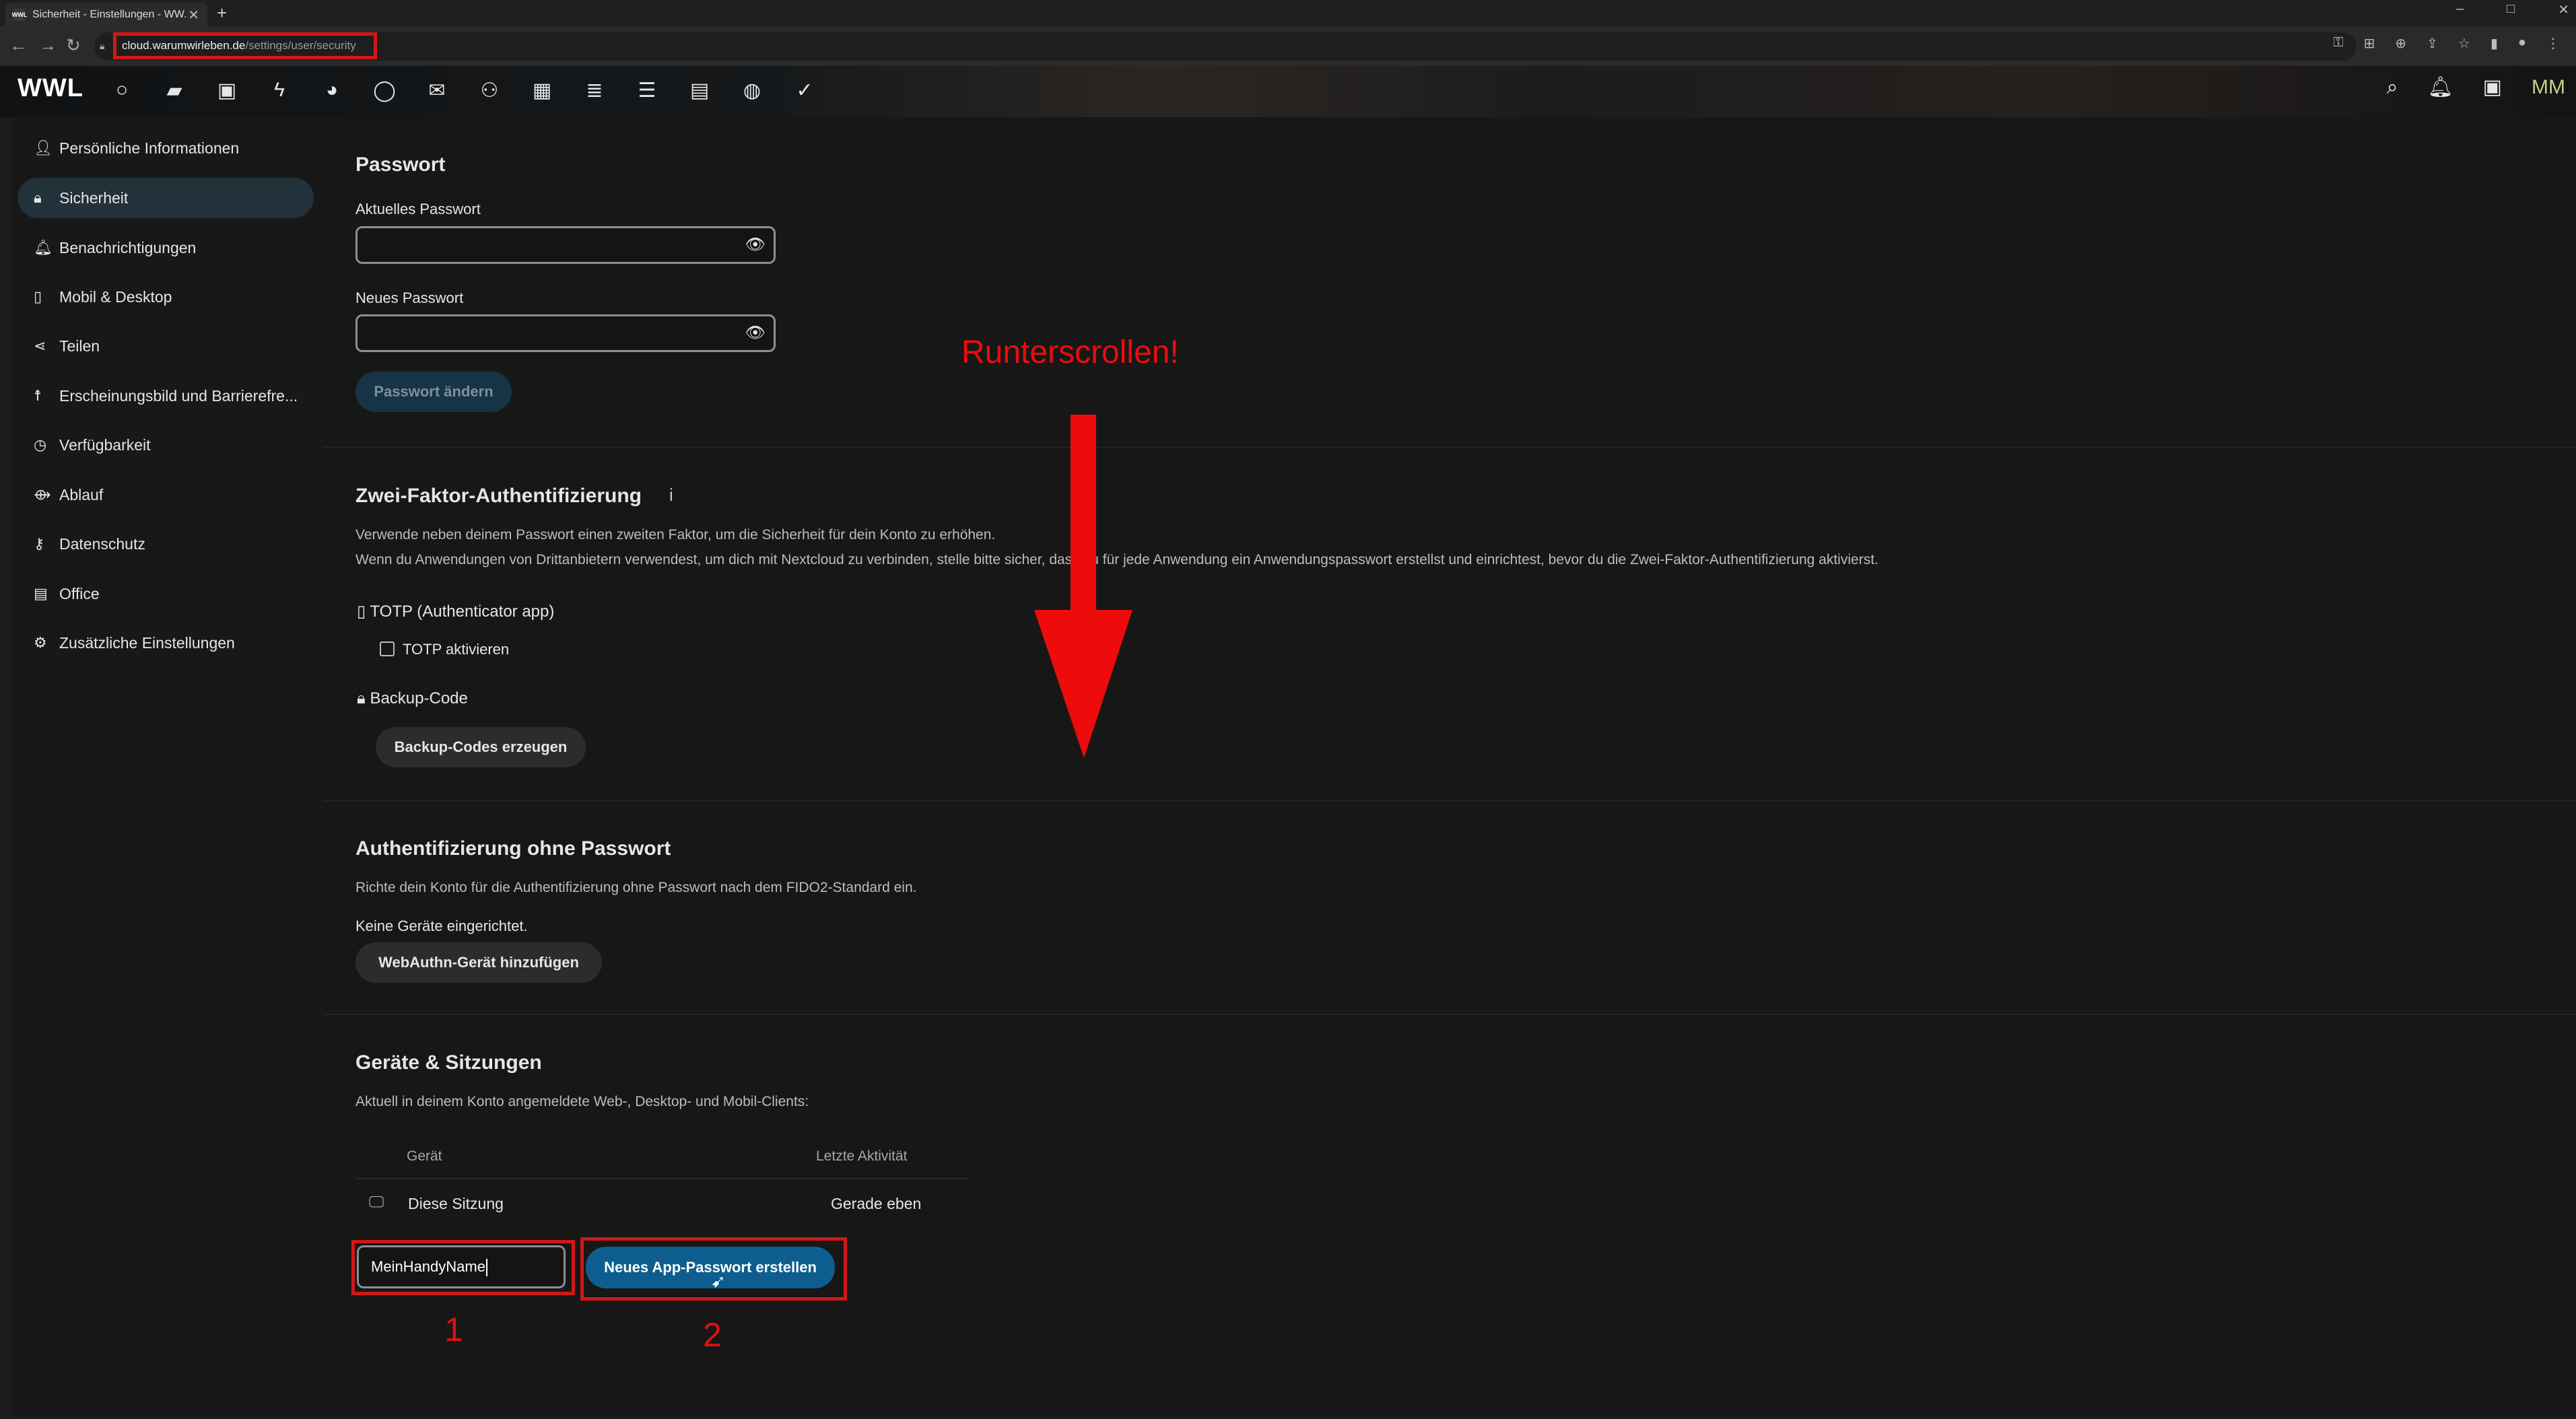  Describe the element at coordinates (184, 46) in the screenshot. I see `url-host: cloud.warumwirleben.de` at that location.